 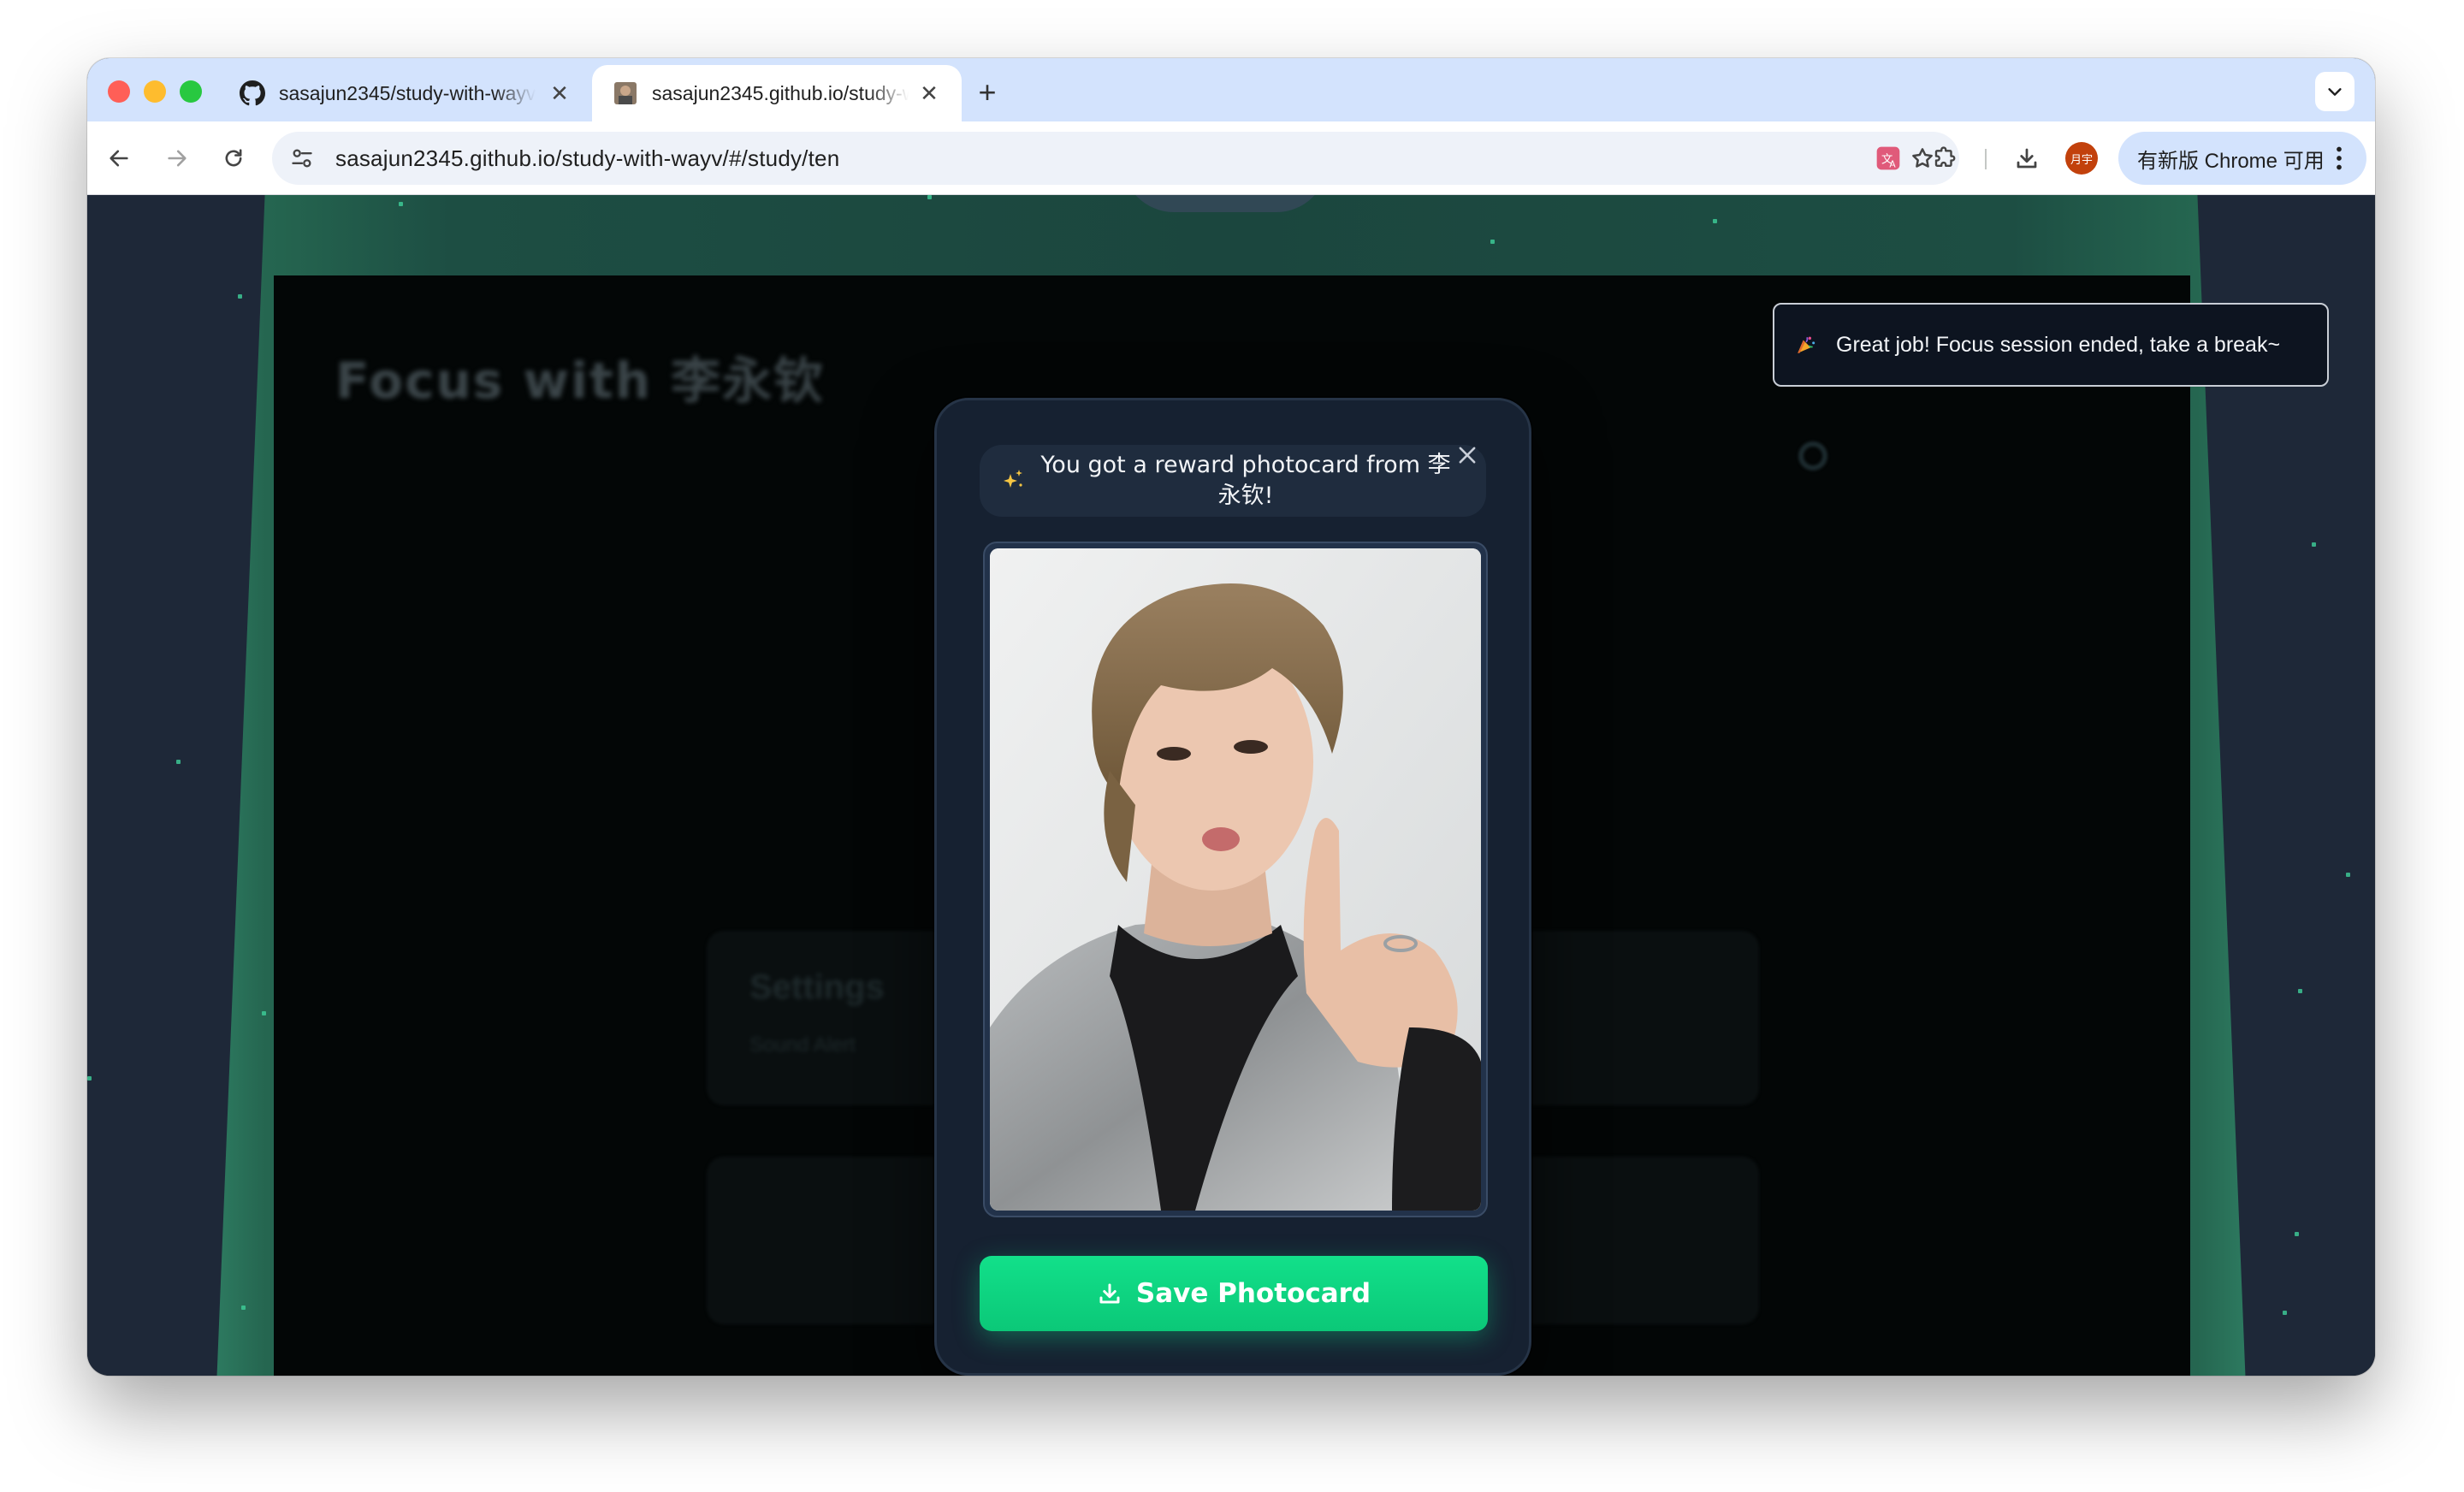 What do you see at coordinates (2339, 161) in the screenshot?
I see `more-menu-icon` at bounding box center [2339, 161].